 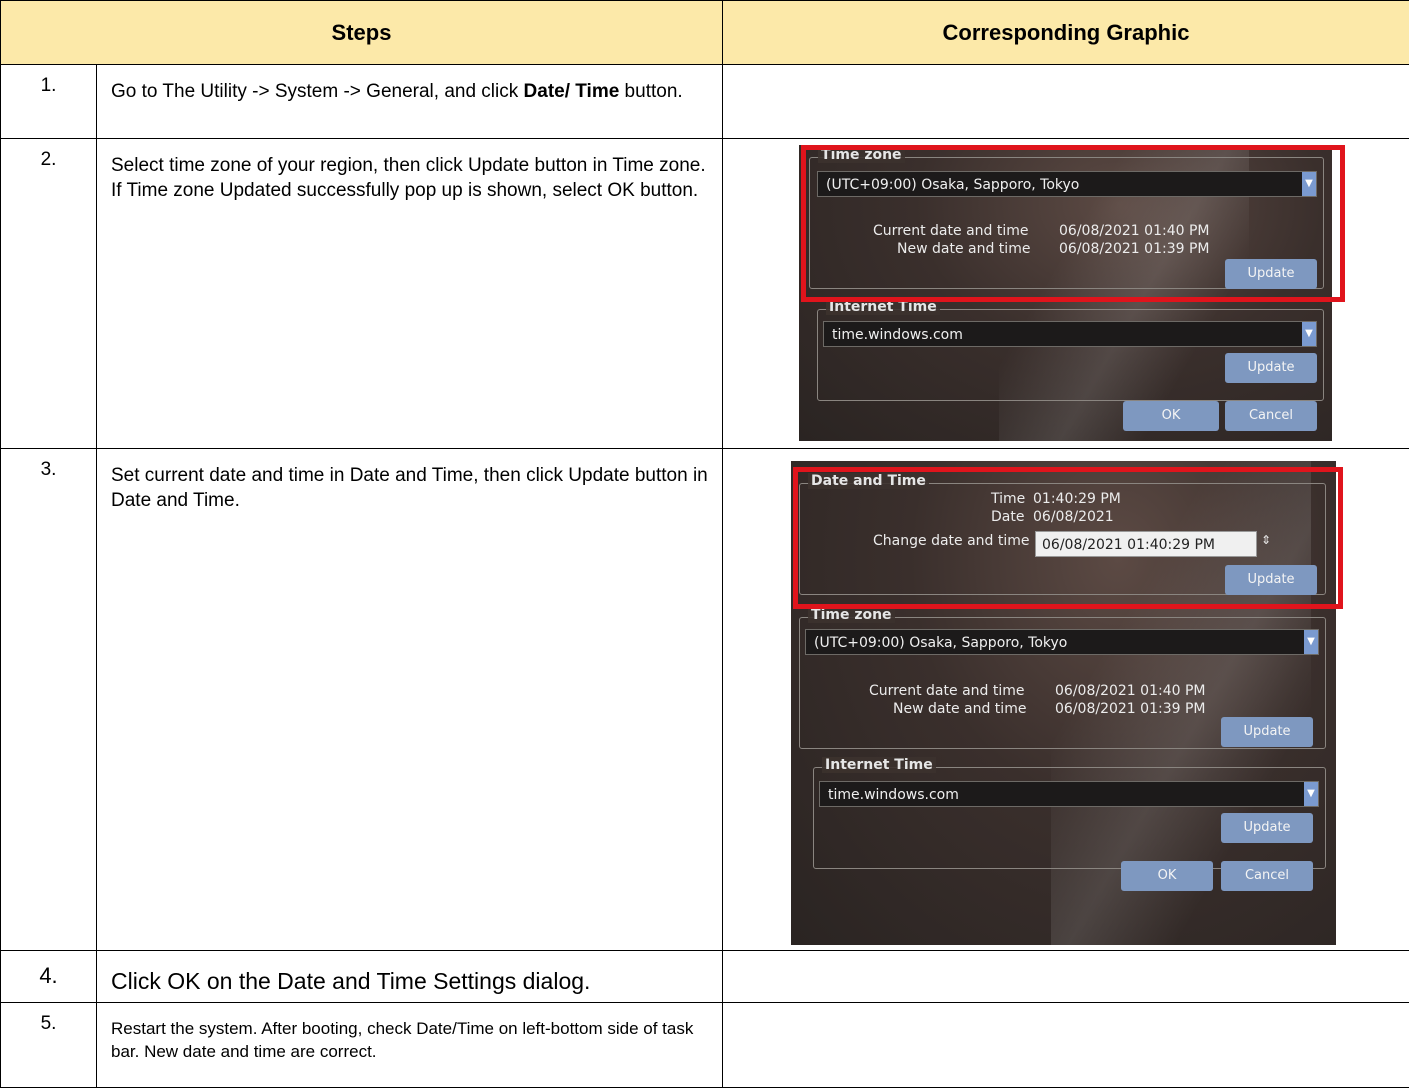 I want to click on header-steps: Steps, so click(x=362, y=33).